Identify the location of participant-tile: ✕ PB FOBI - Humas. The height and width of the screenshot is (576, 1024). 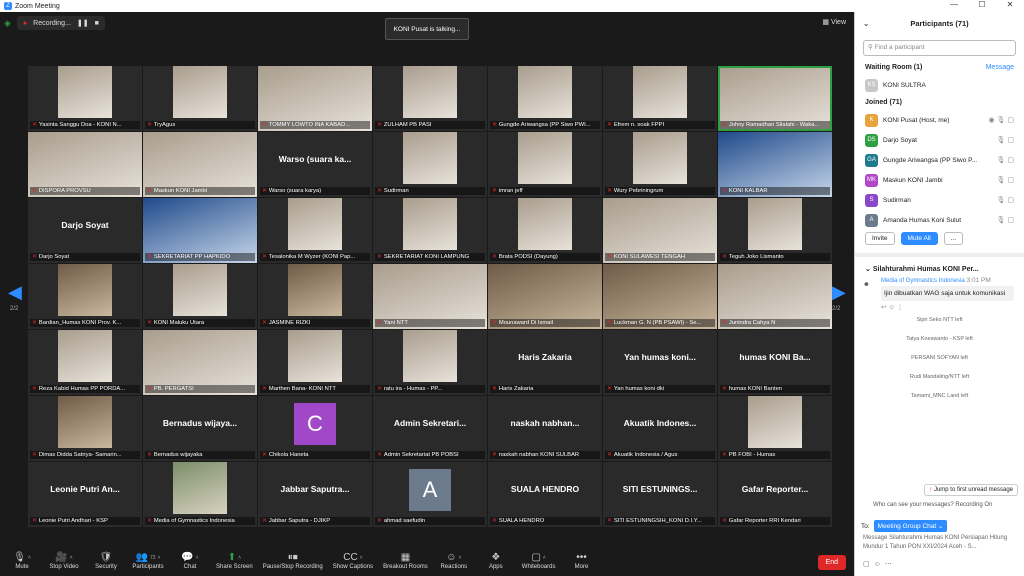
(775, 428).